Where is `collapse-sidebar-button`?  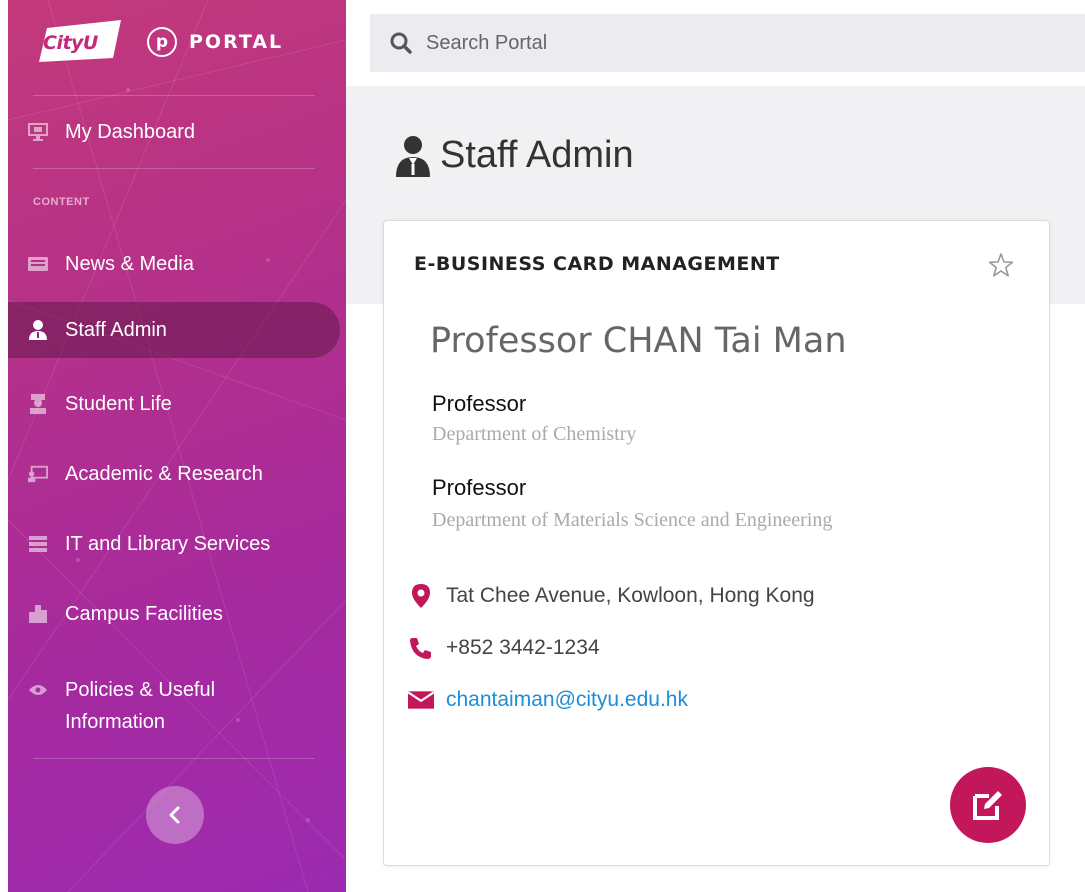
collapse-sidebar-button is located at coordinates (175, 815).